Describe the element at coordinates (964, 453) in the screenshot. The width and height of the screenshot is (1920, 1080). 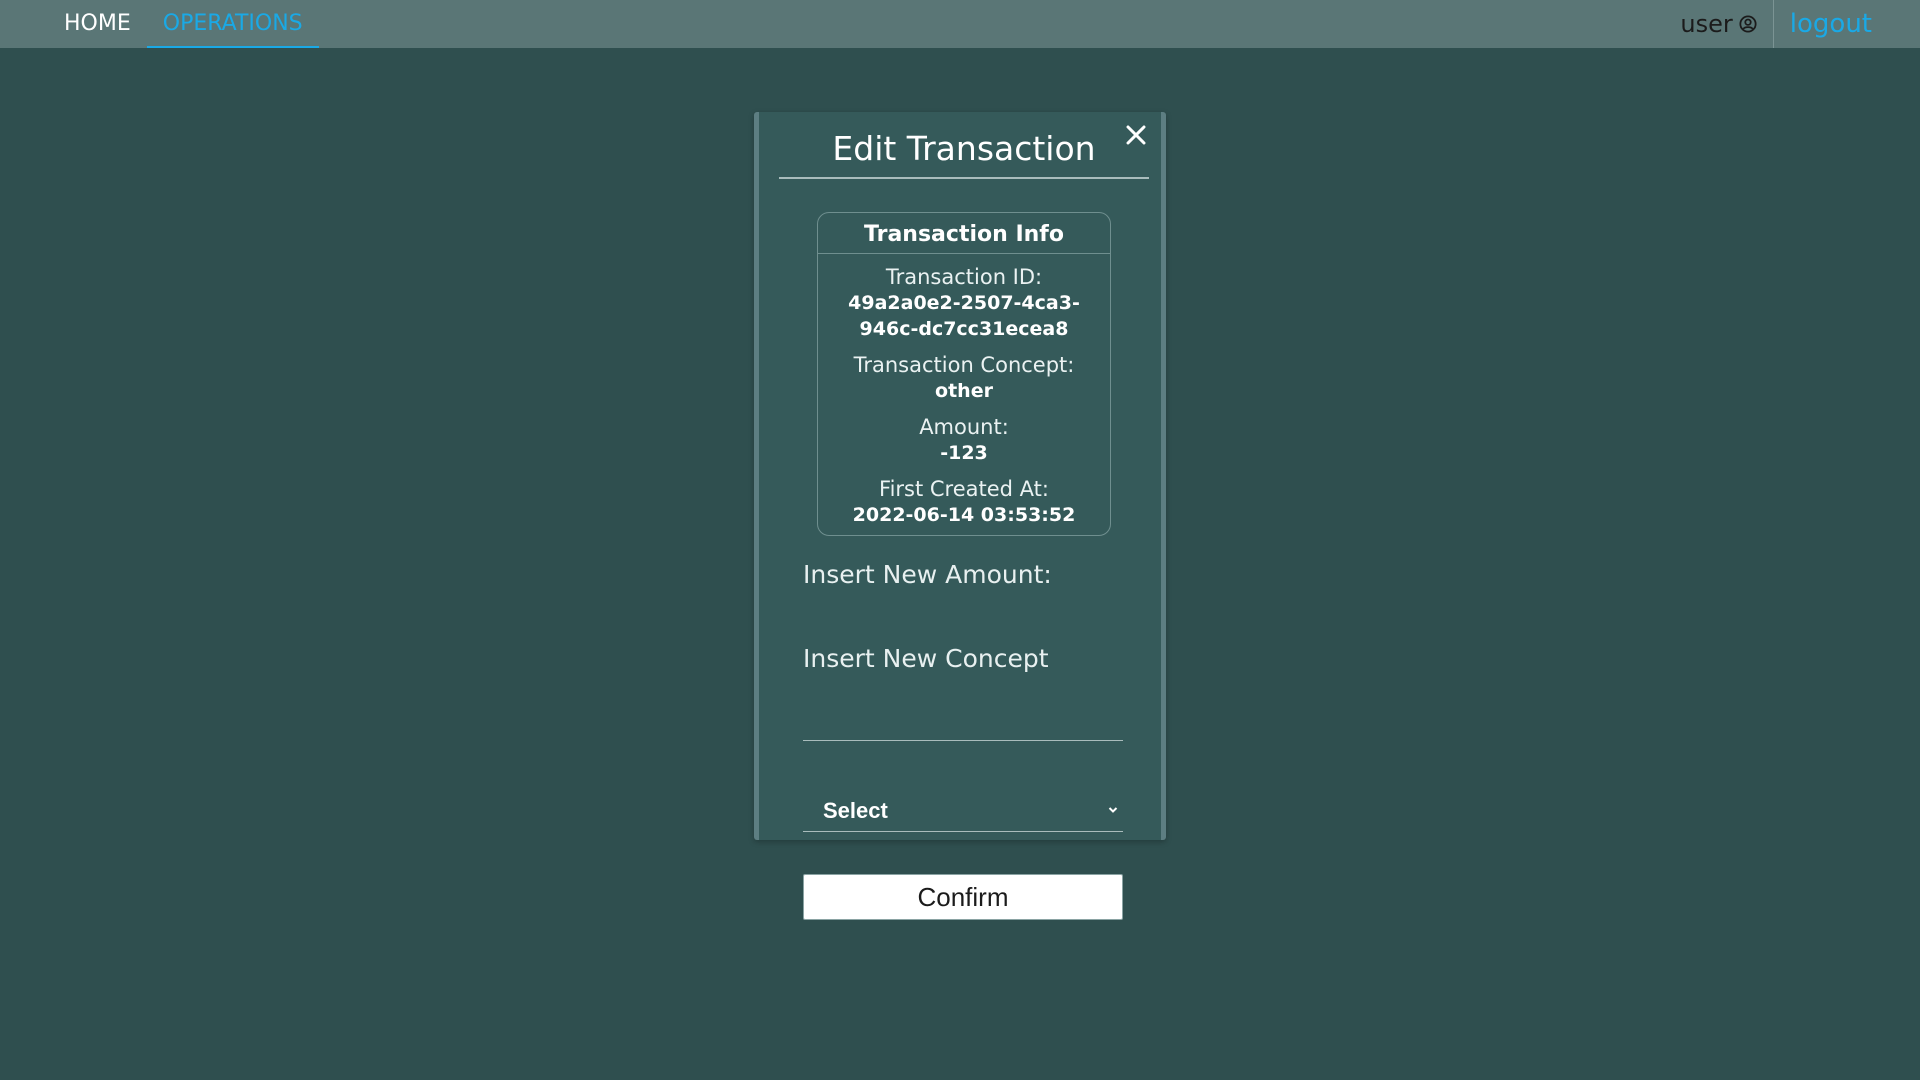
I see `transaction-amount-value: -123` at that location.